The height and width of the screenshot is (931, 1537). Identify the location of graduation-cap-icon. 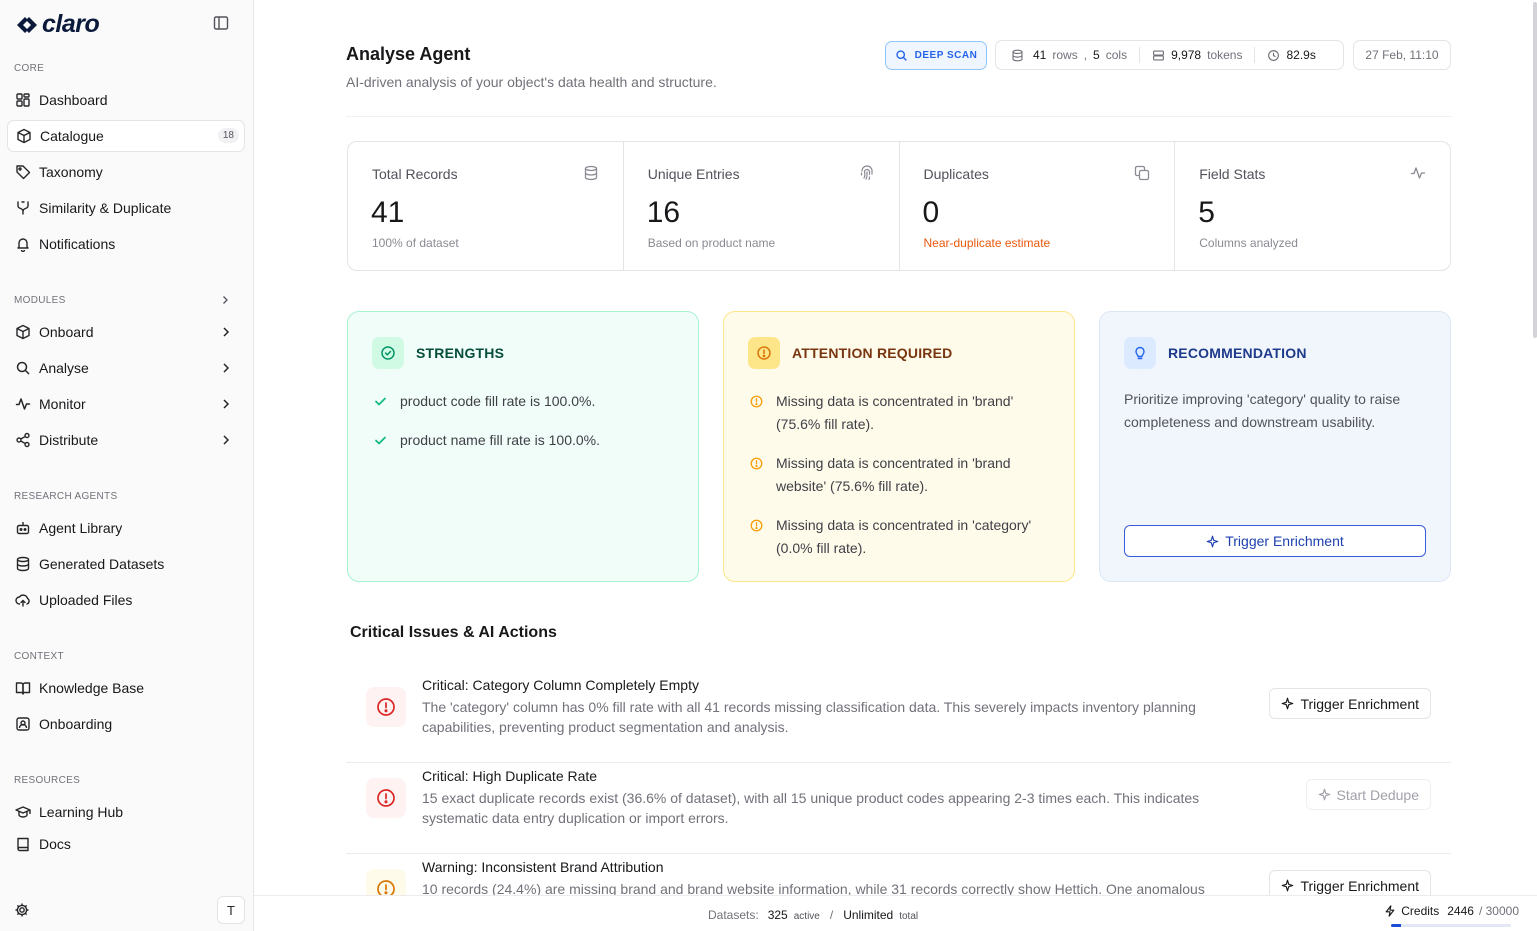
(23, 812).